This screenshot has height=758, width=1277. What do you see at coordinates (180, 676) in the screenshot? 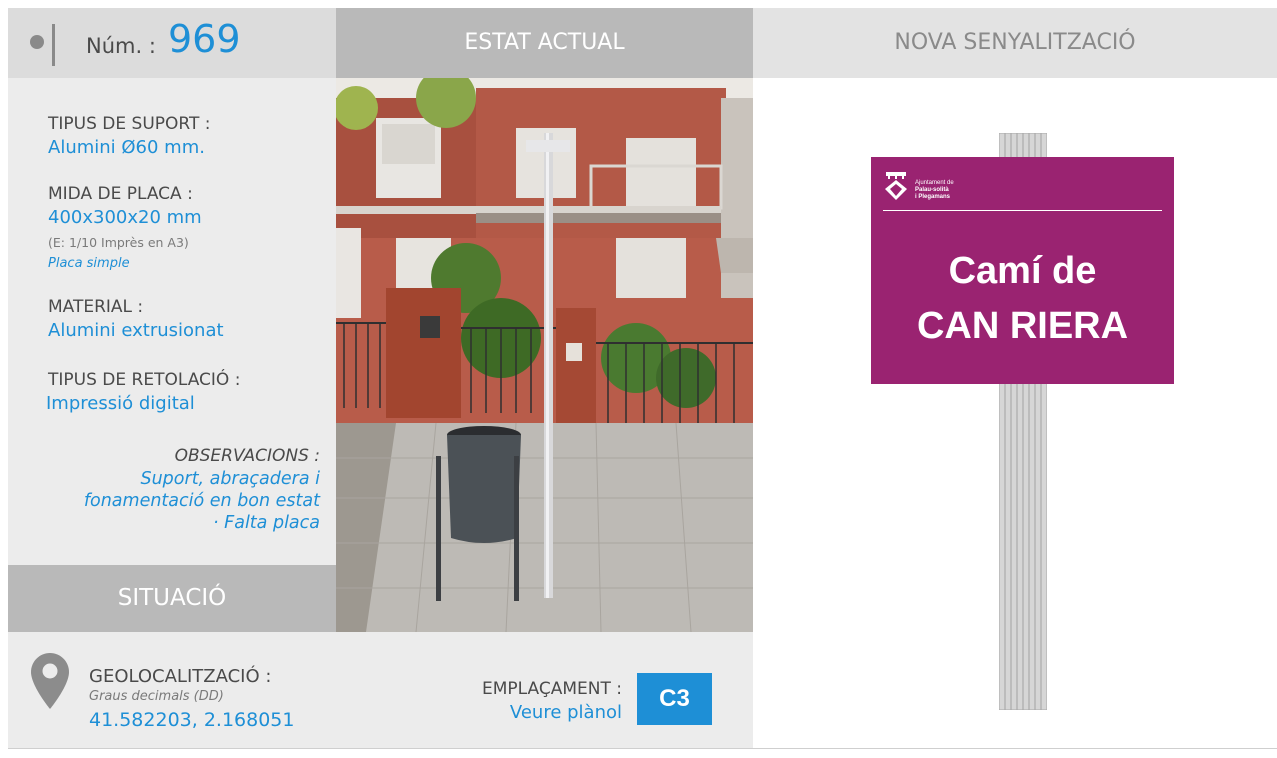
I see `geolocalitzacio-label: GEOLOCALITZACIÓ :` at bounding box center [180, 676].